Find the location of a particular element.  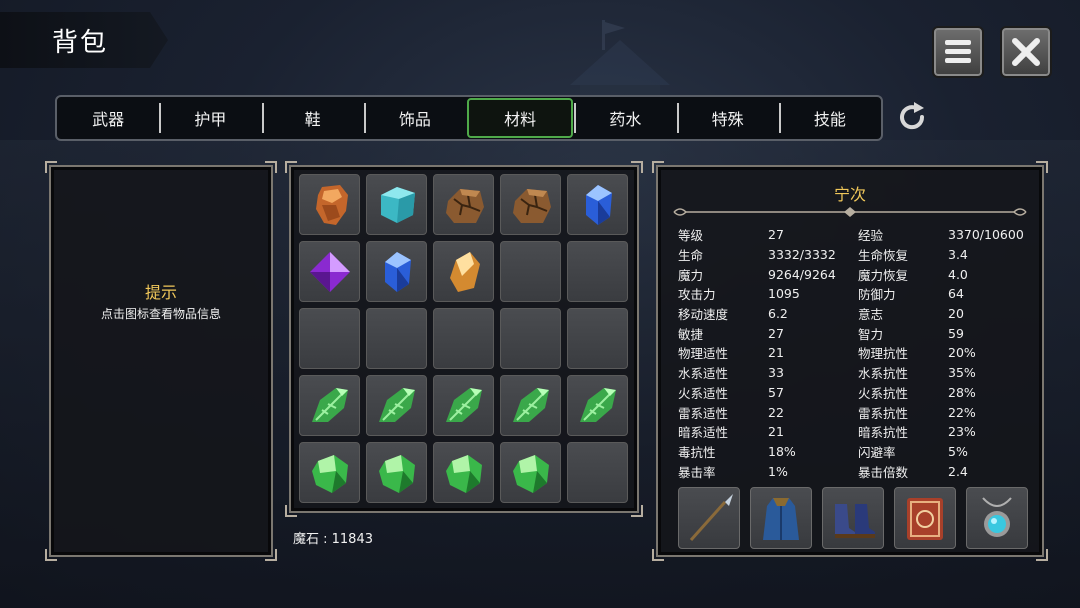

stat-label: 经验 is located at coordinates (871, 236).